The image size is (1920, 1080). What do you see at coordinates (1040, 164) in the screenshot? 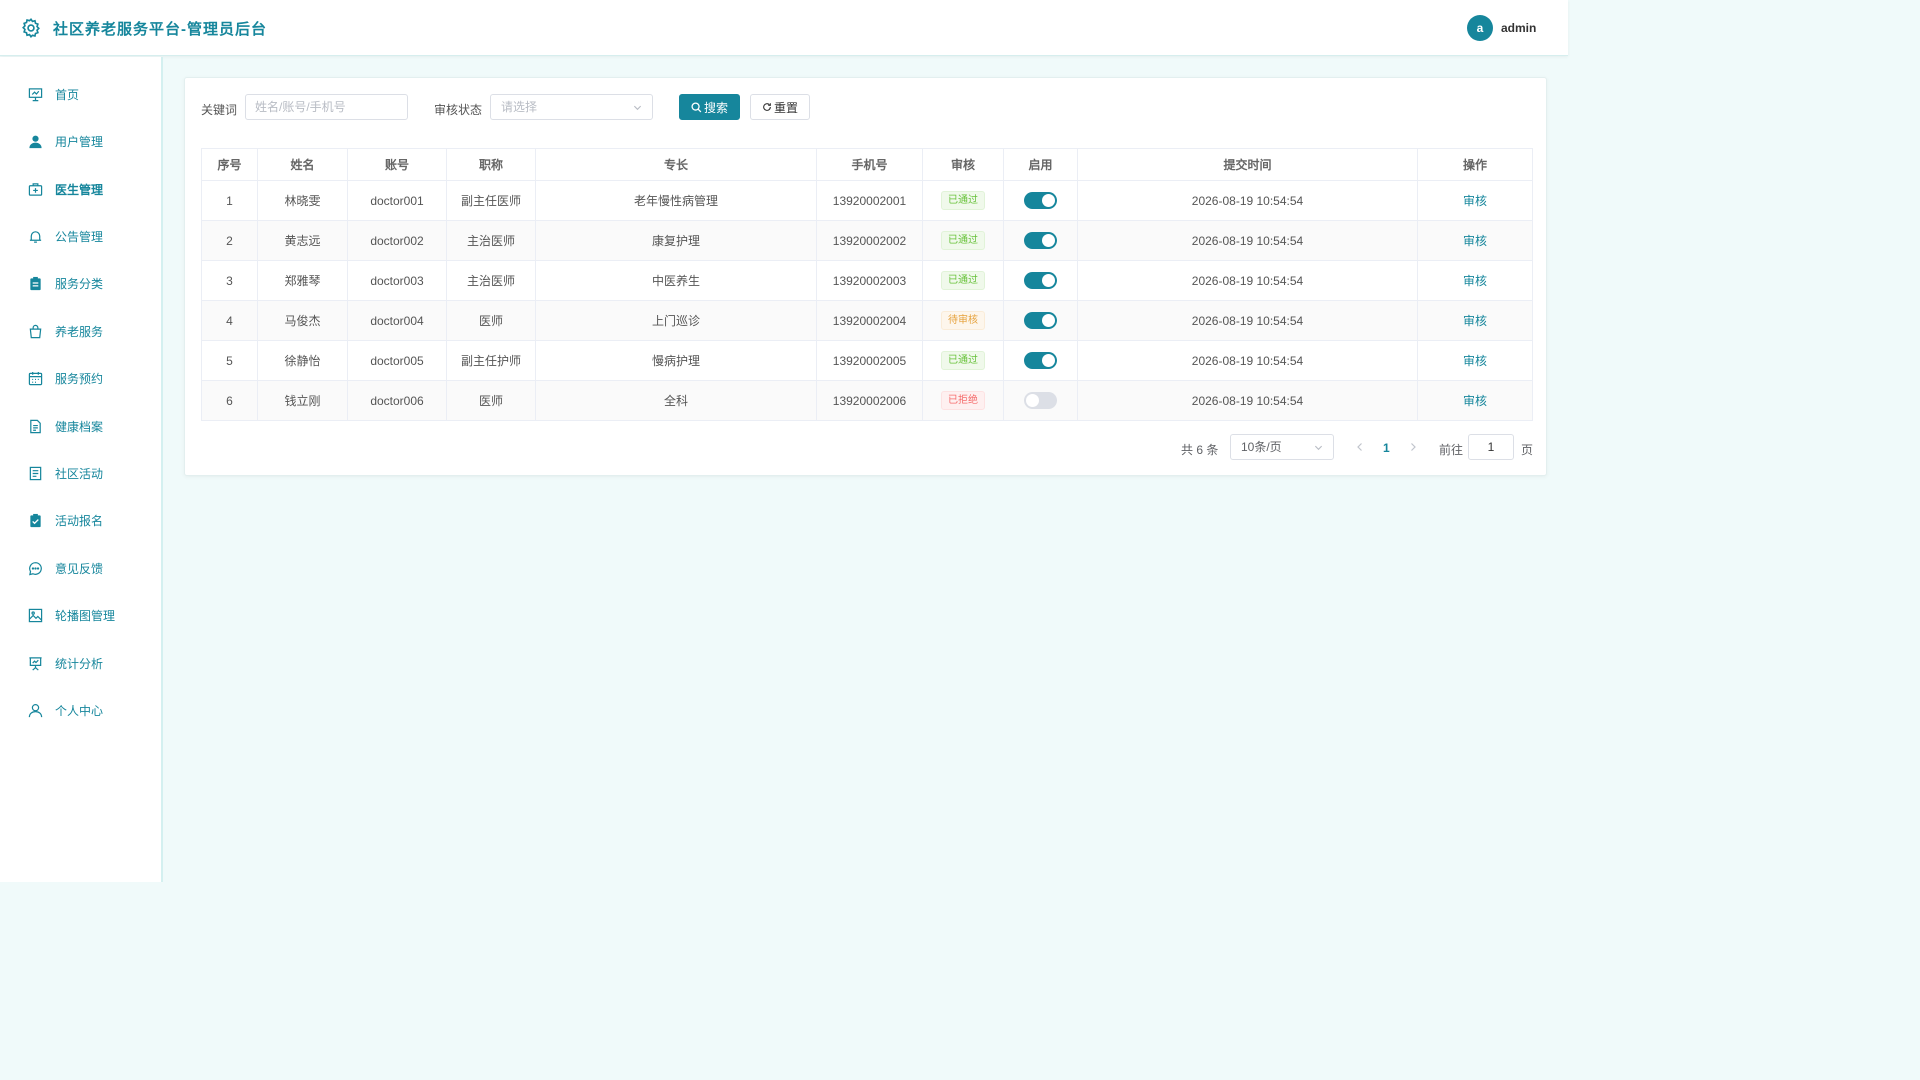
I see `column-header: 启用` at bounding box center [1040, 164].